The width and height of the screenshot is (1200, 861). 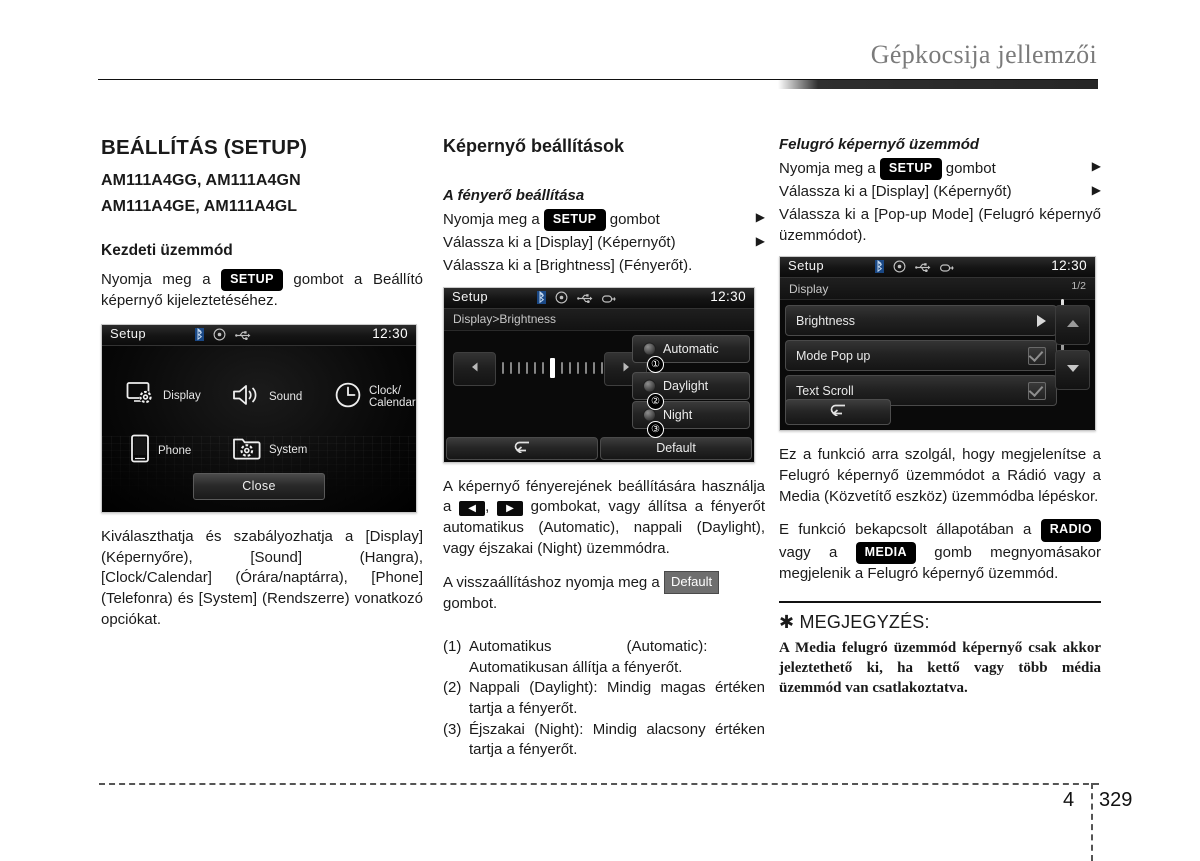 I want to click on menu-item-system: System, so click(x=269, y=450).